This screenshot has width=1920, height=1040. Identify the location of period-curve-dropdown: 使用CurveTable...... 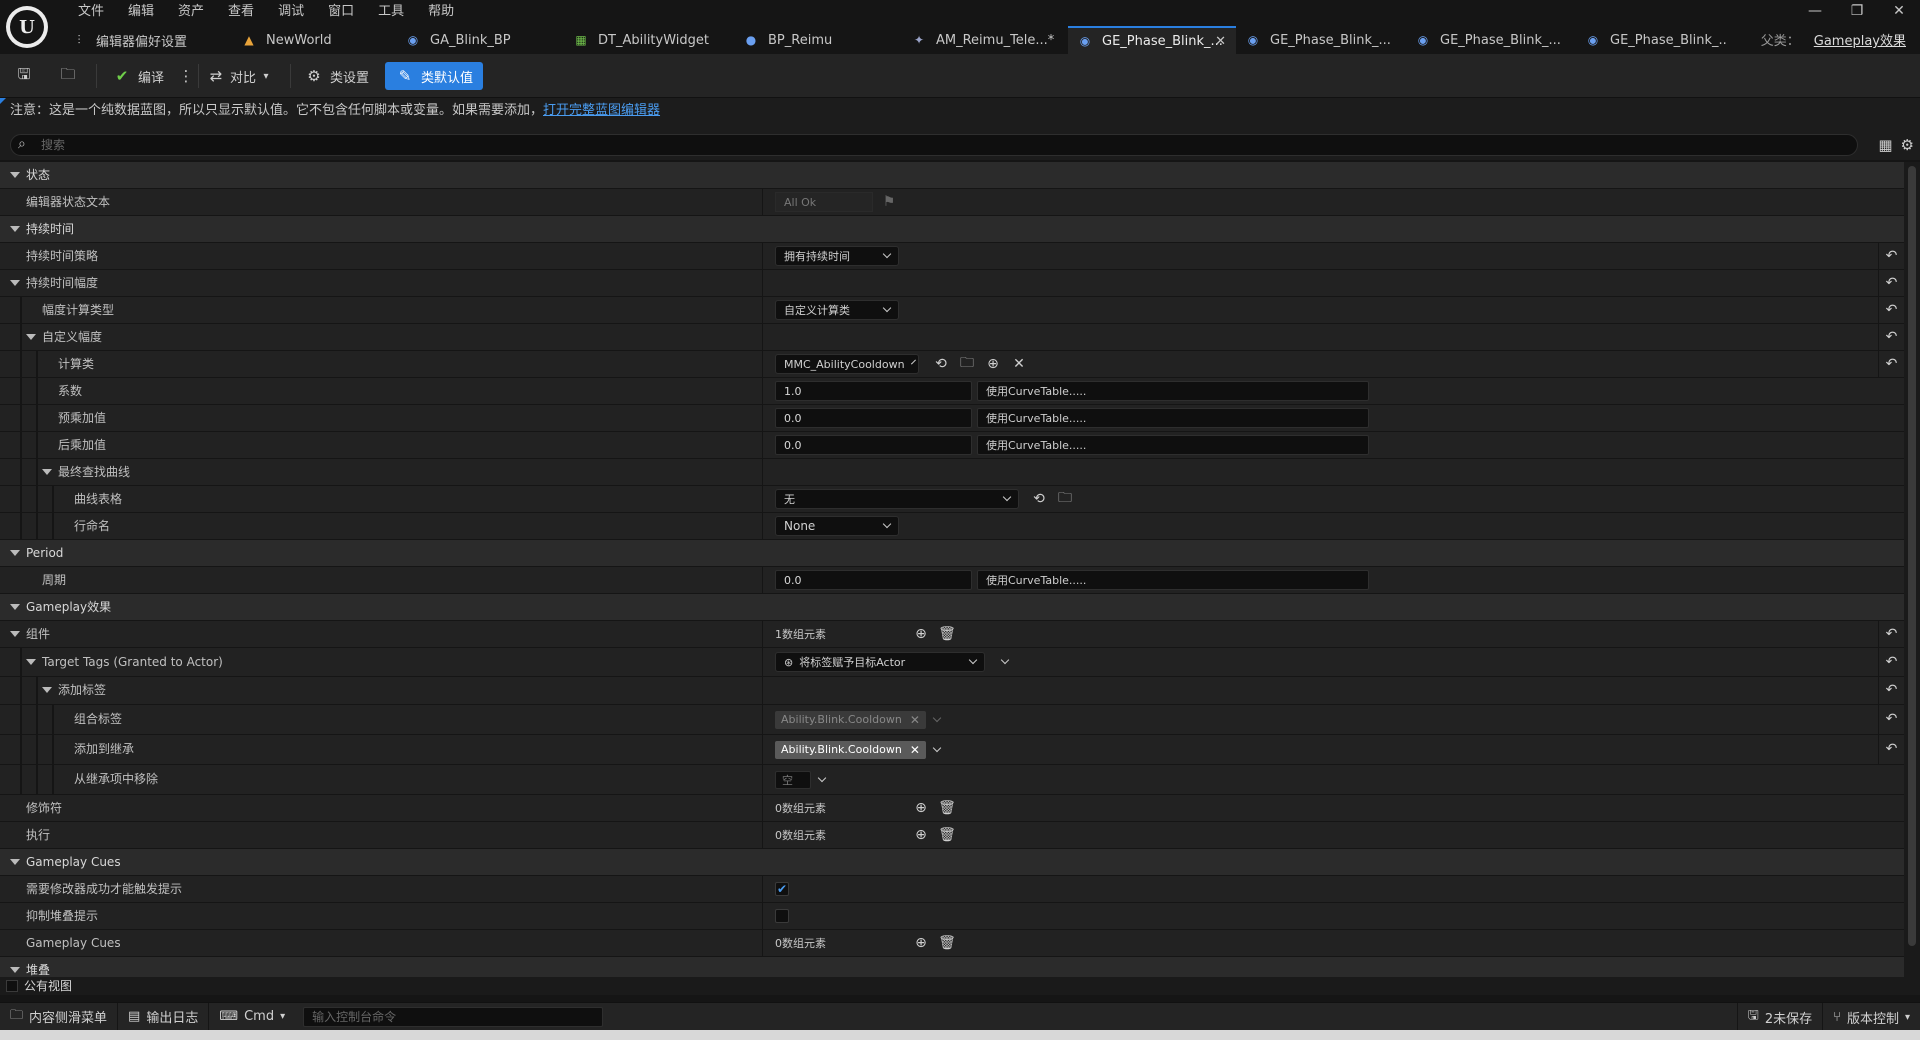
(1173, 580).